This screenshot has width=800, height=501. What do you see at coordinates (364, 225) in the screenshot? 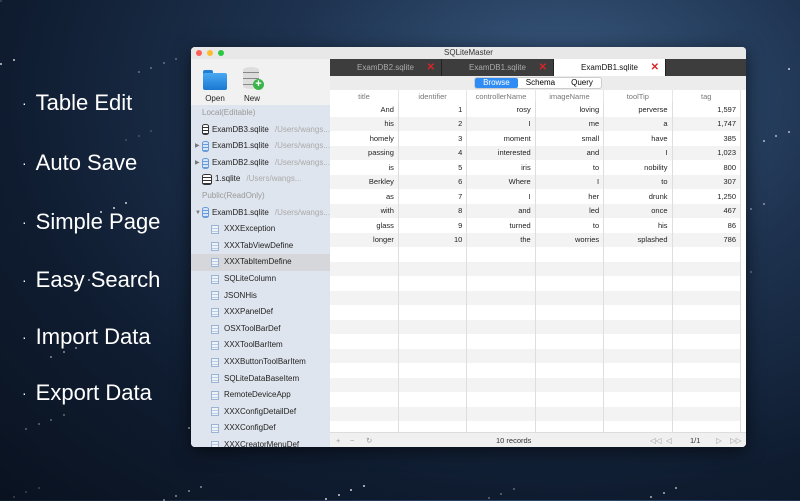
I see `table-cell: glass` at bounding box center [364, 225].